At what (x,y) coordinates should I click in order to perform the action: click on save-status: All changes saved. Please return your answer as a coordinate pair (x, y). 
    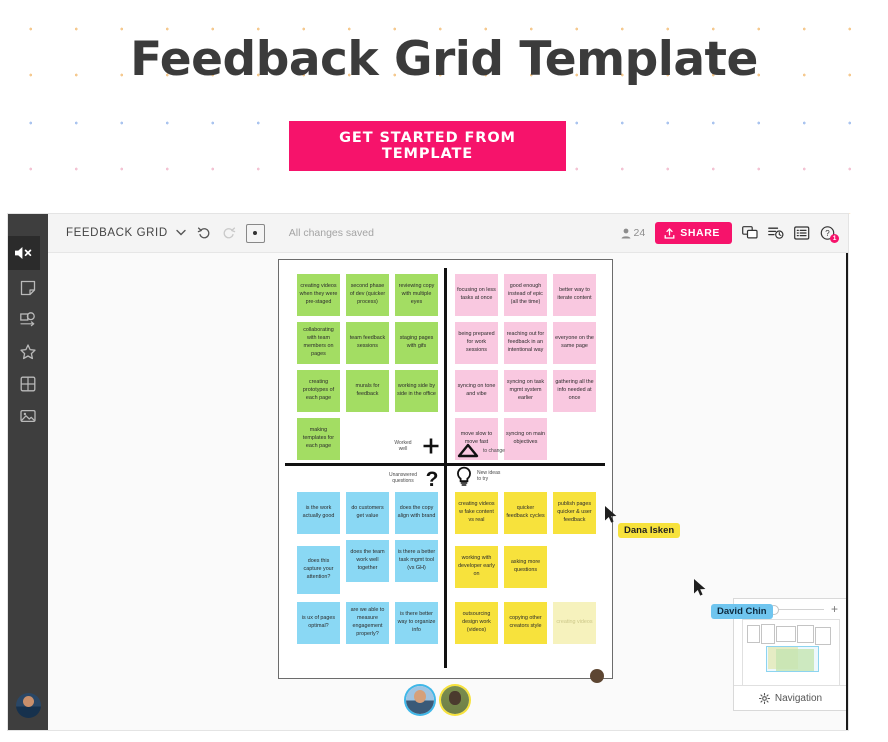
    Looking at the image, I should click on (331, 233).